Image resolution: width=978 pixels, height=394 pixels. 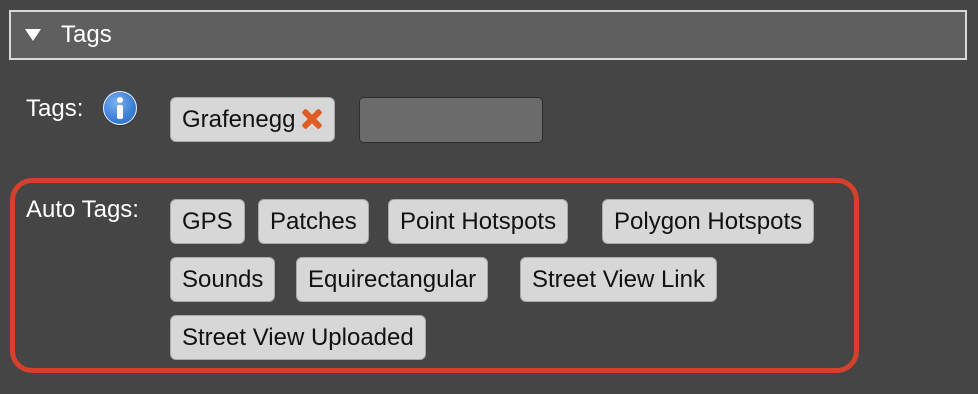 What do you see at coordinates (86, 34) in the screenshot?
I see `section-title: Tags` at bounding box center [86, 34].